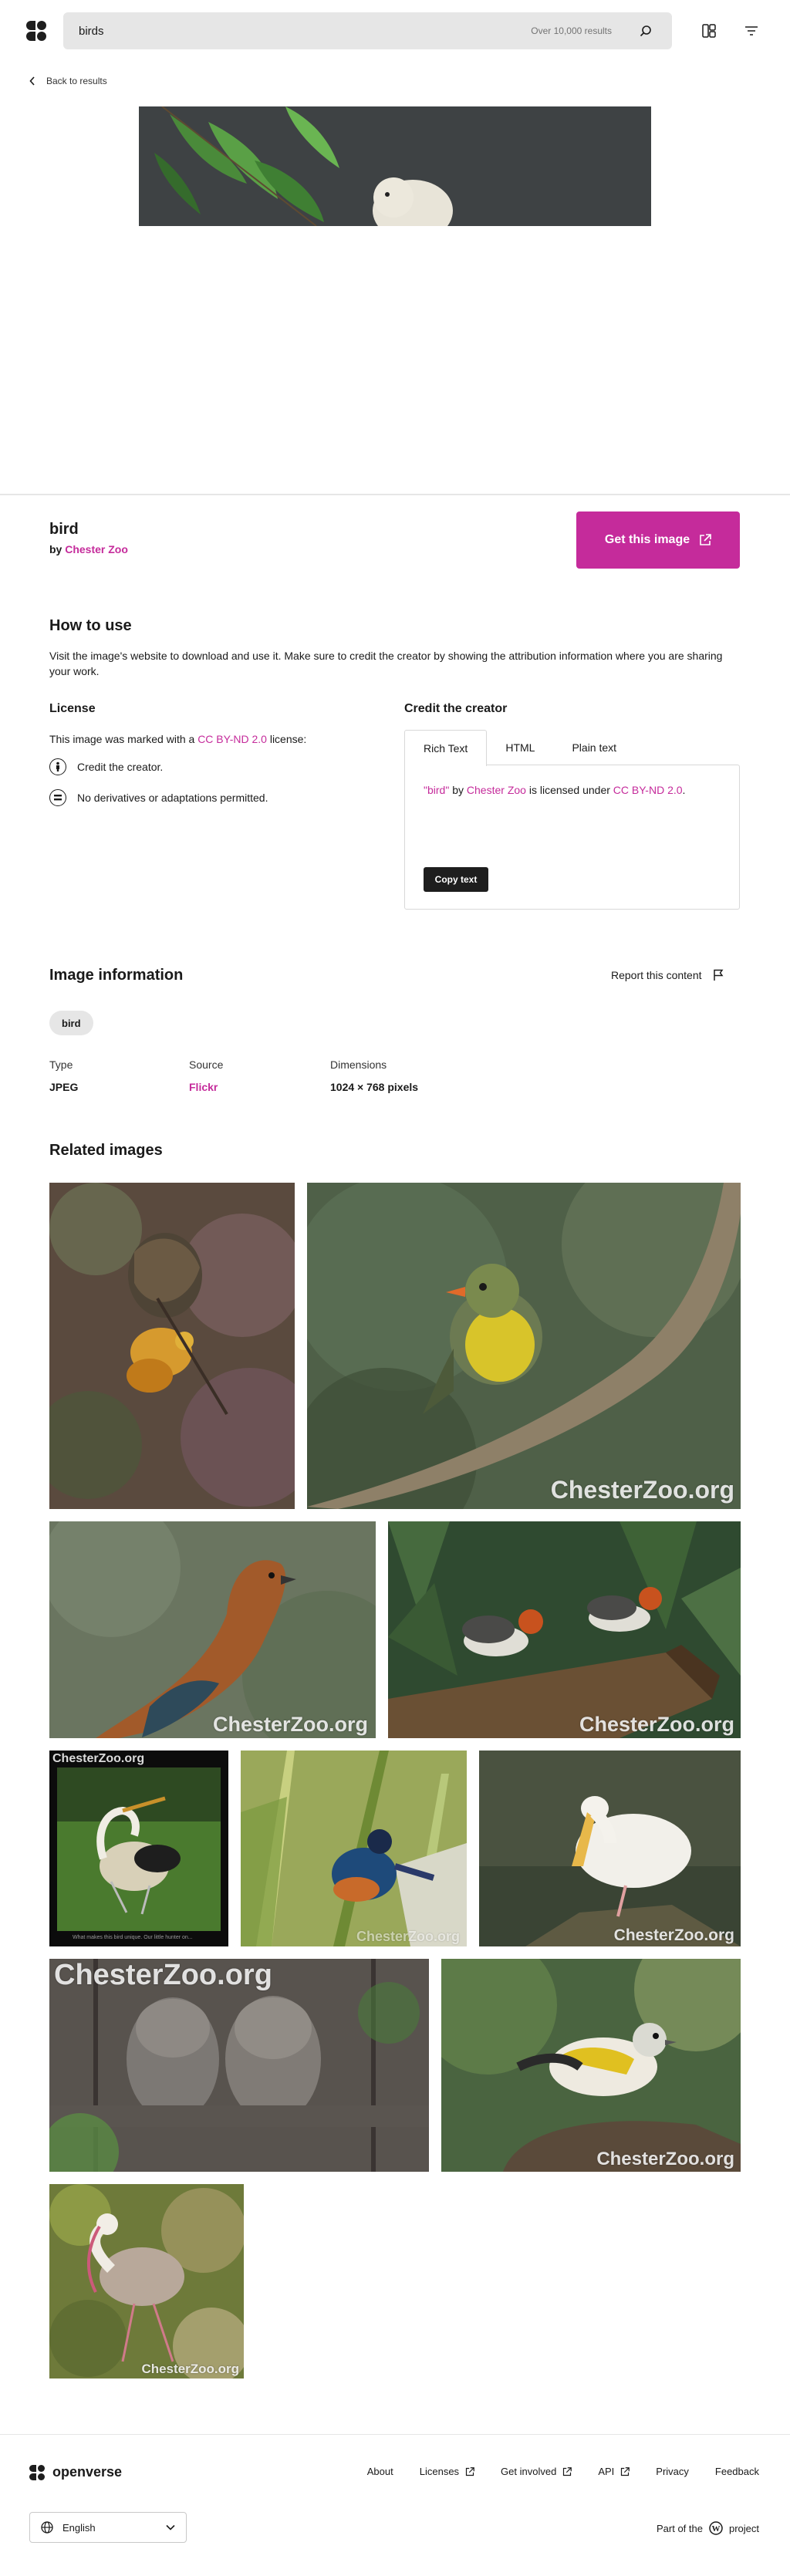 This screenshot has width=790, height=2576. What do you see at coordinates (395, 494) in the screenshot?
I see `section-divider` at bounding box center [395, 494].